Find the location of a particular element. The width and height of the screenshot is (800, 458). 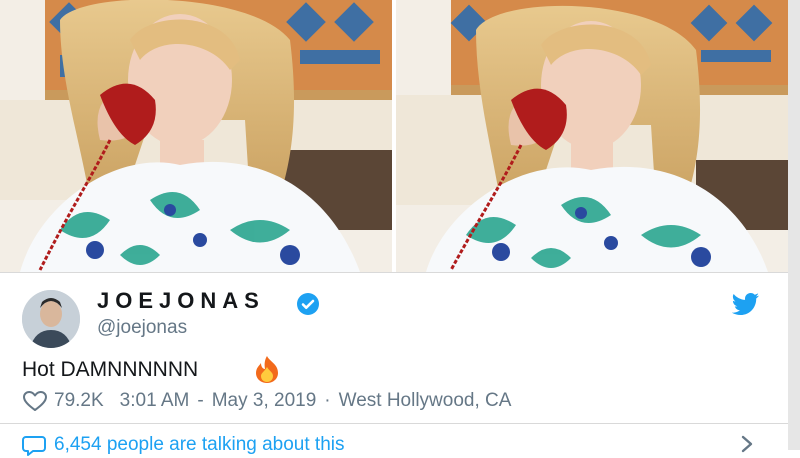

right-frame-border is located at coordinates (794, 225).